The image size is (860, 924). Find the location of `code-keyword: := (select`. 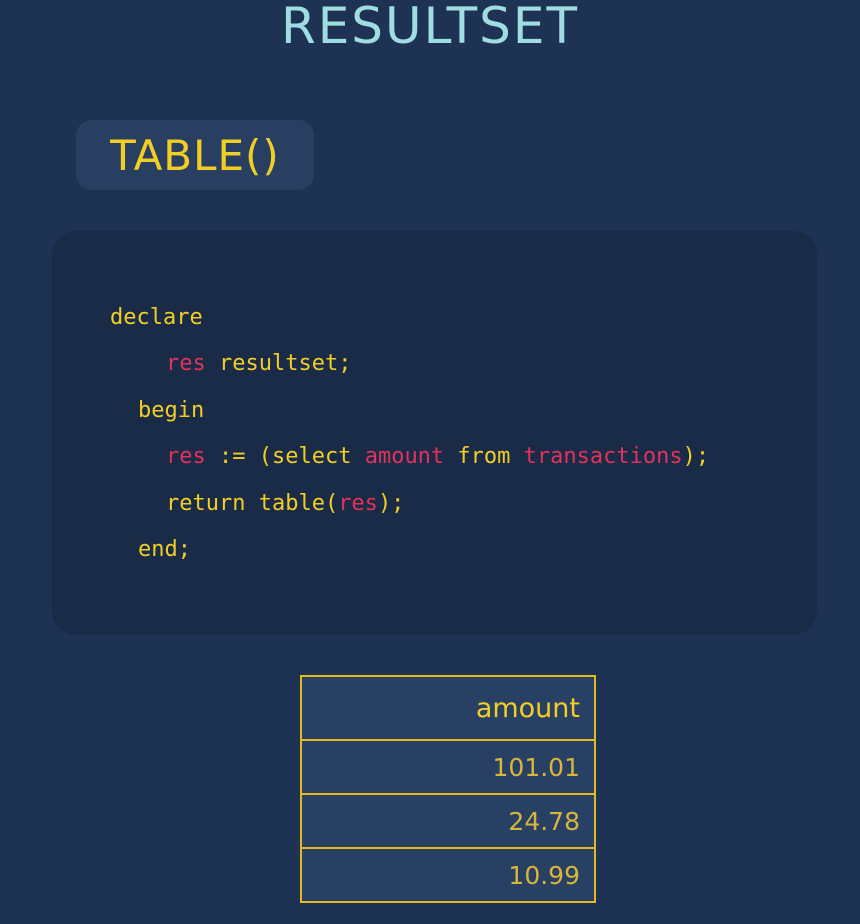

code-keyword: := (select is located at coordinates (285, 456).